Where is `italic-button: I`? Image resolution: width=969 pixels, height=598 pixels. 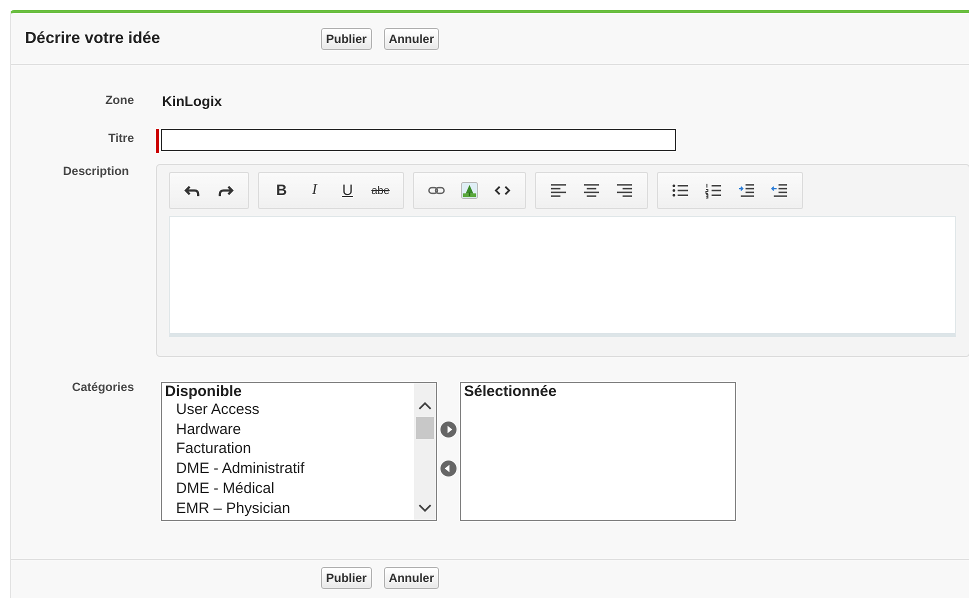
italic-button: I is located at coordinates (314, 190).